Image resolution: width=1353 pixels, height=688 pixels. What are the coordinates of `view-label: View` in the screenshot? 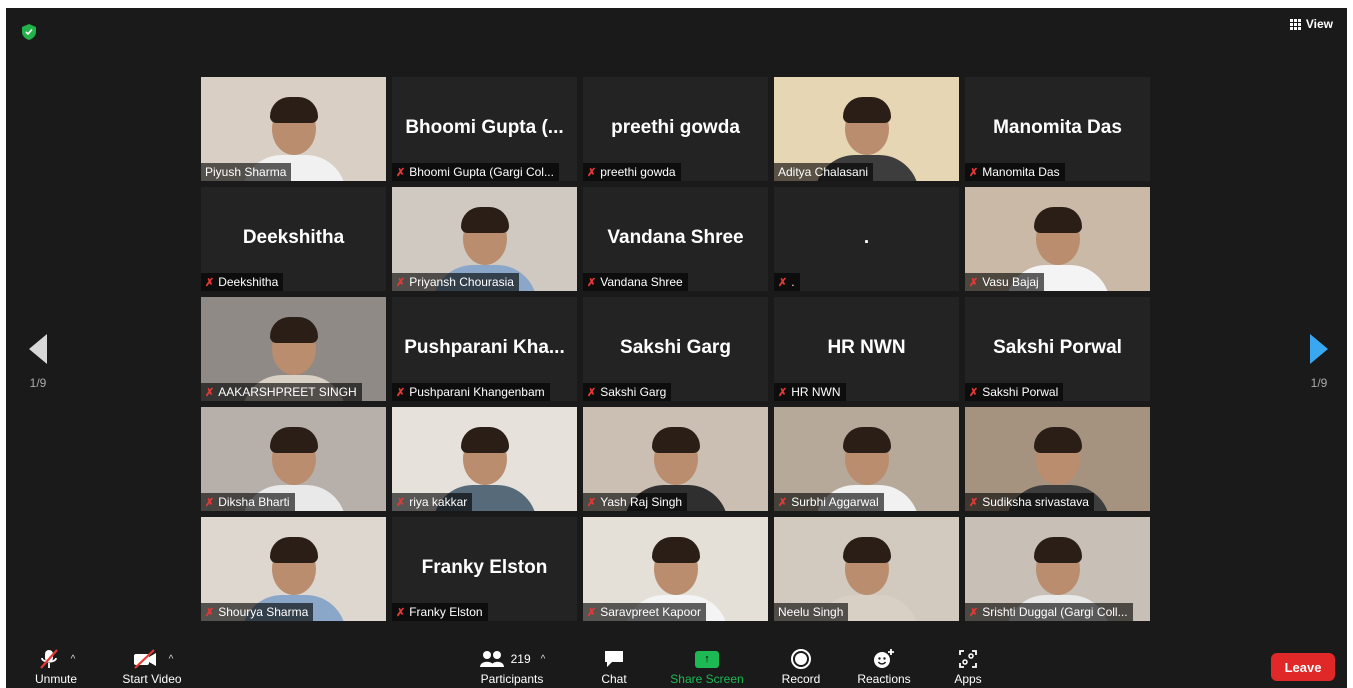 It's located at (1319, 24).